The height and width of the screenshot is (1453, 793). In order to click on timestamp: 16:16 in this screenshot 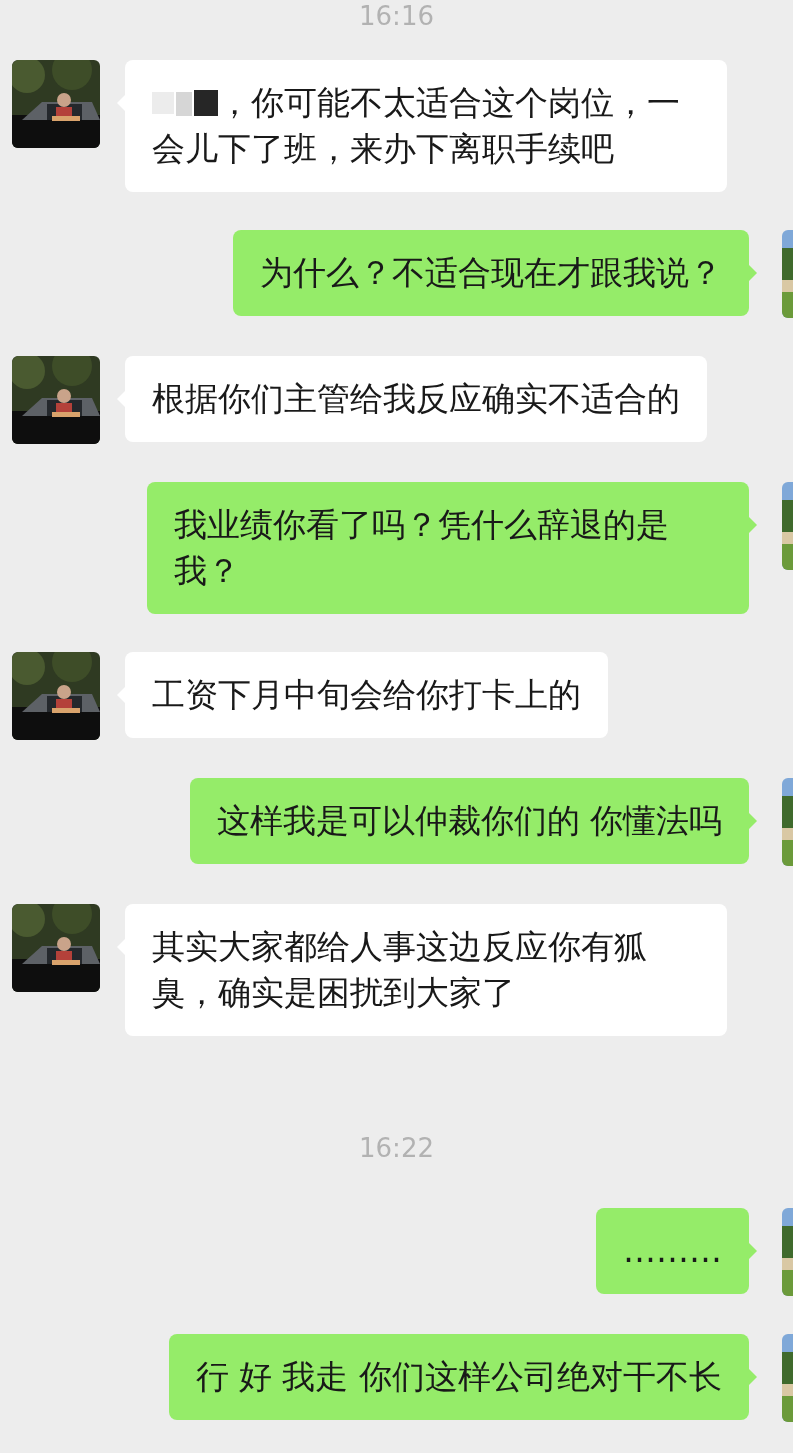, I will do `click(396, 16)`.